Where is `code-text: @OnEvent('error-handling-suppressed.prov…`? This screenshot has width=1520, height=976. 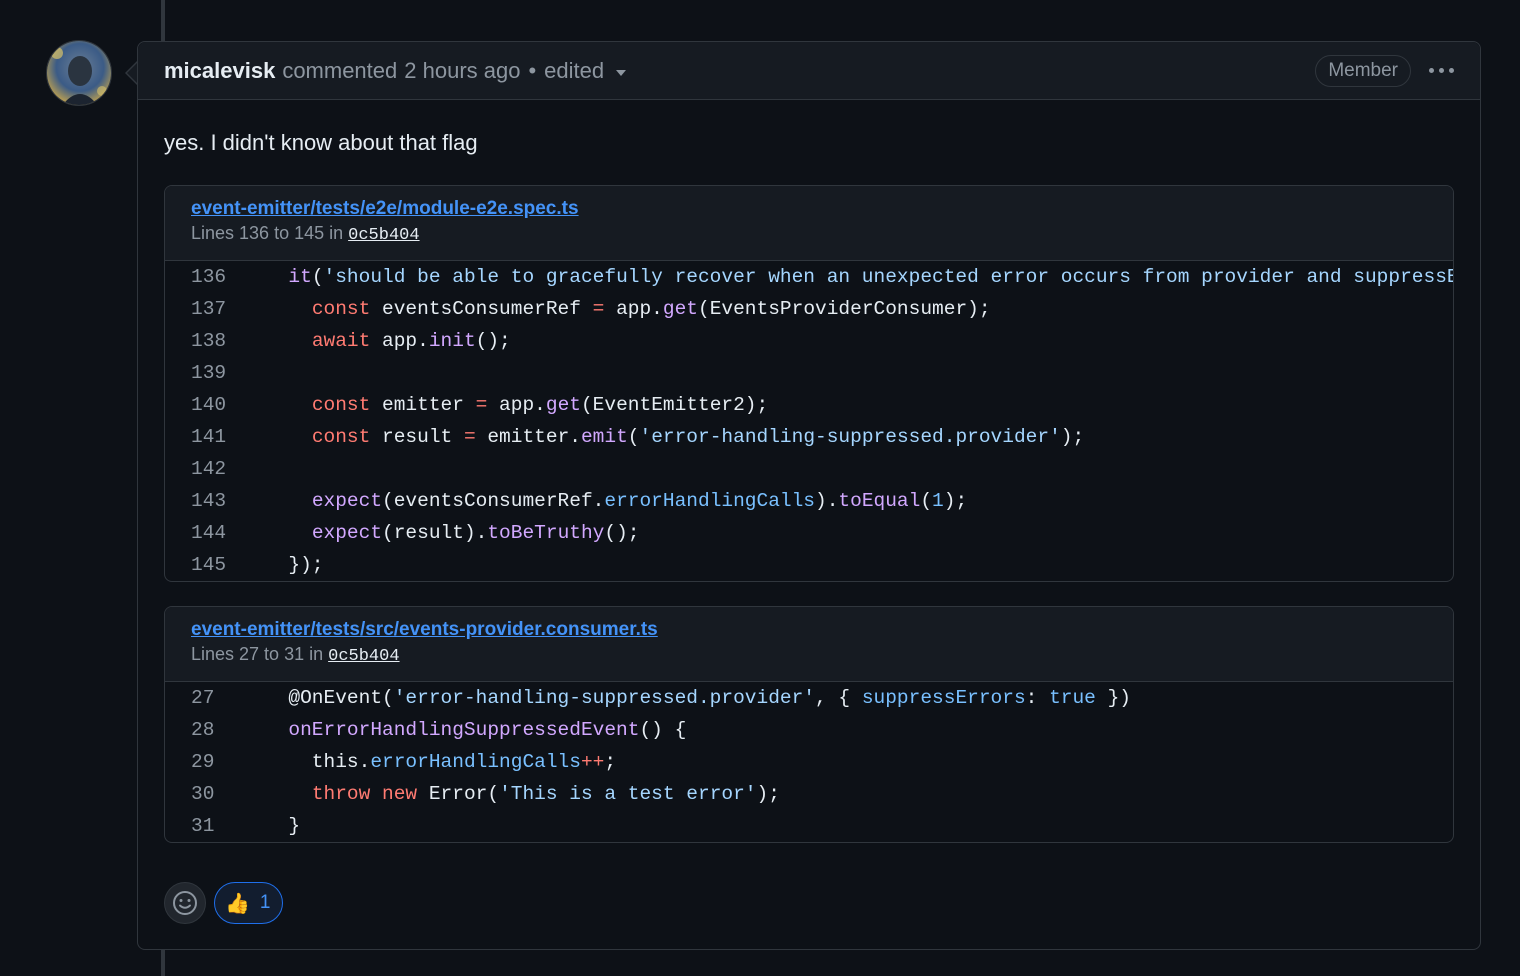 code-text: @OnEvent('error-handling-suppressed.prov… is located at coordinates (698, 698).